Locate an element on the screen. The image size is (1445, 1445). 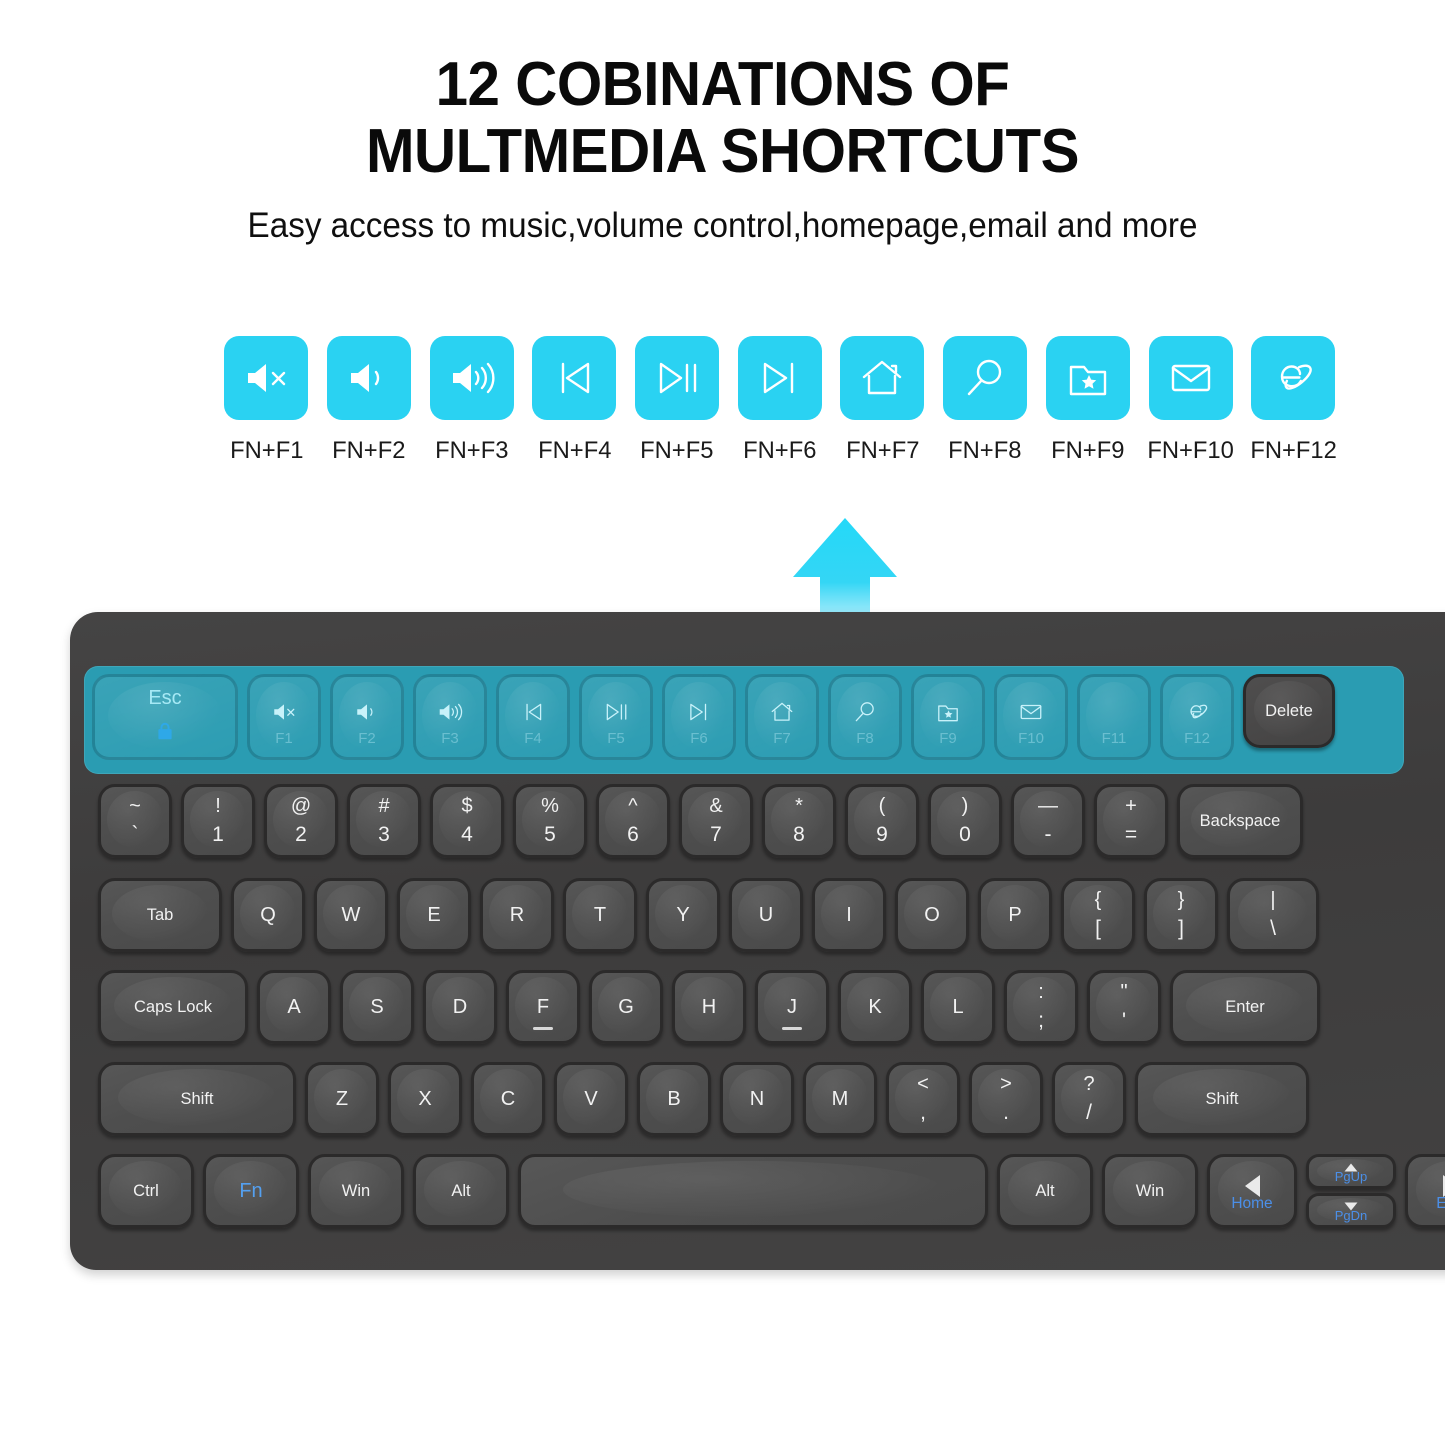
shortcut-item: FN+F6 is located at coordinates (779, 400).